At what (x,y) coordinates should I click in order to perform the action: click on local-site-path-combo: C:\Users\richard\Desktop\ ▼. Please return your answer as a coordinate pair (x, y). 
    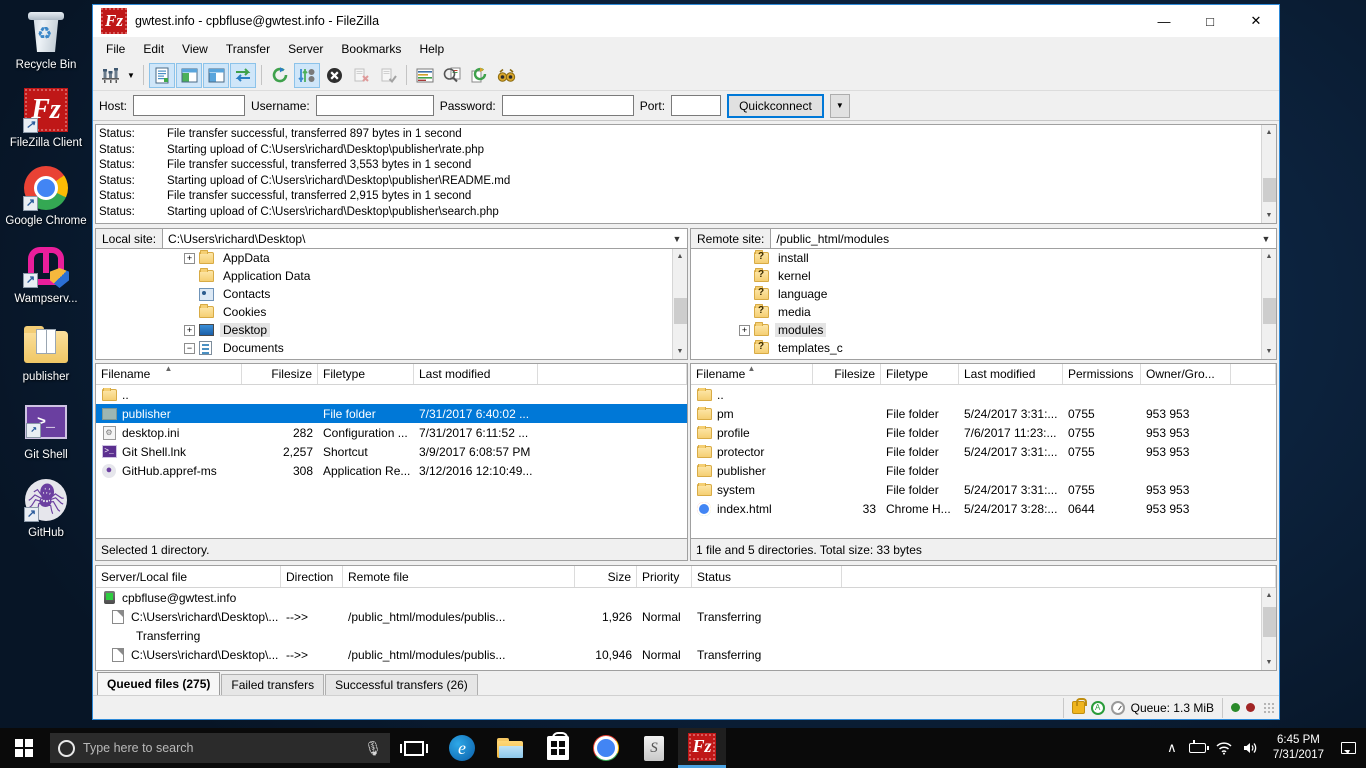
    Looking at the image, I should click on (425, 238).